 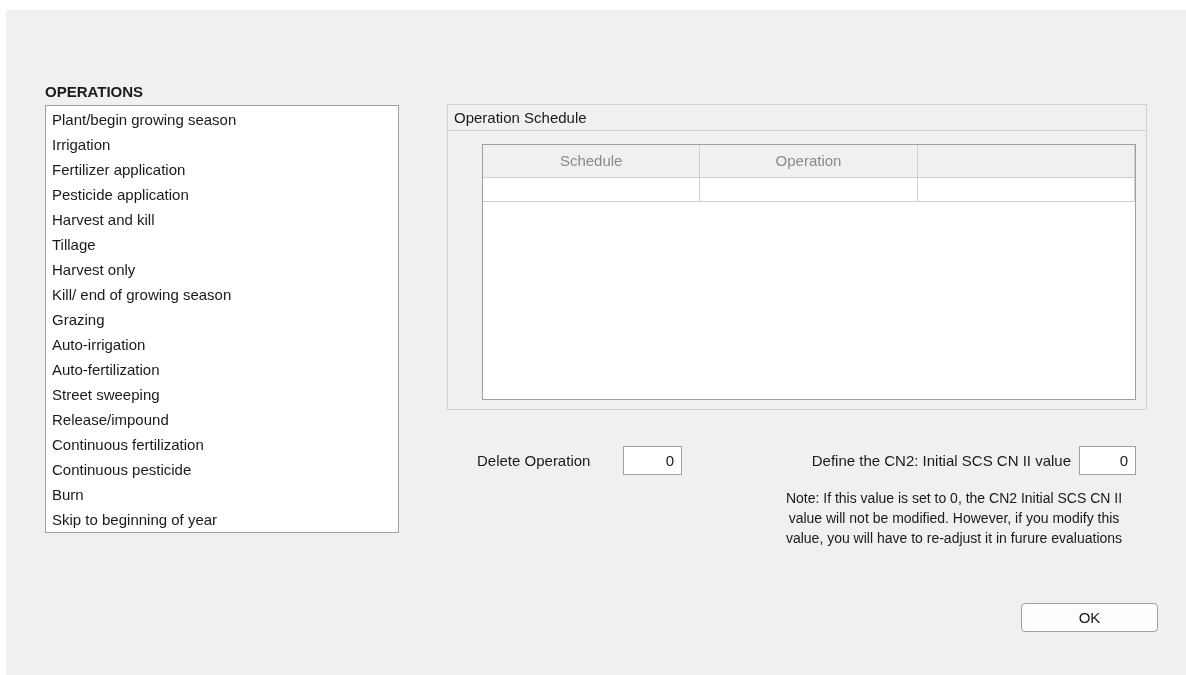 What do you see at coordinates (941, 460) in the screenshot?
I see `field-label: Define the CN2: Initial SCS CN II value` at bounding box center [941, 460].